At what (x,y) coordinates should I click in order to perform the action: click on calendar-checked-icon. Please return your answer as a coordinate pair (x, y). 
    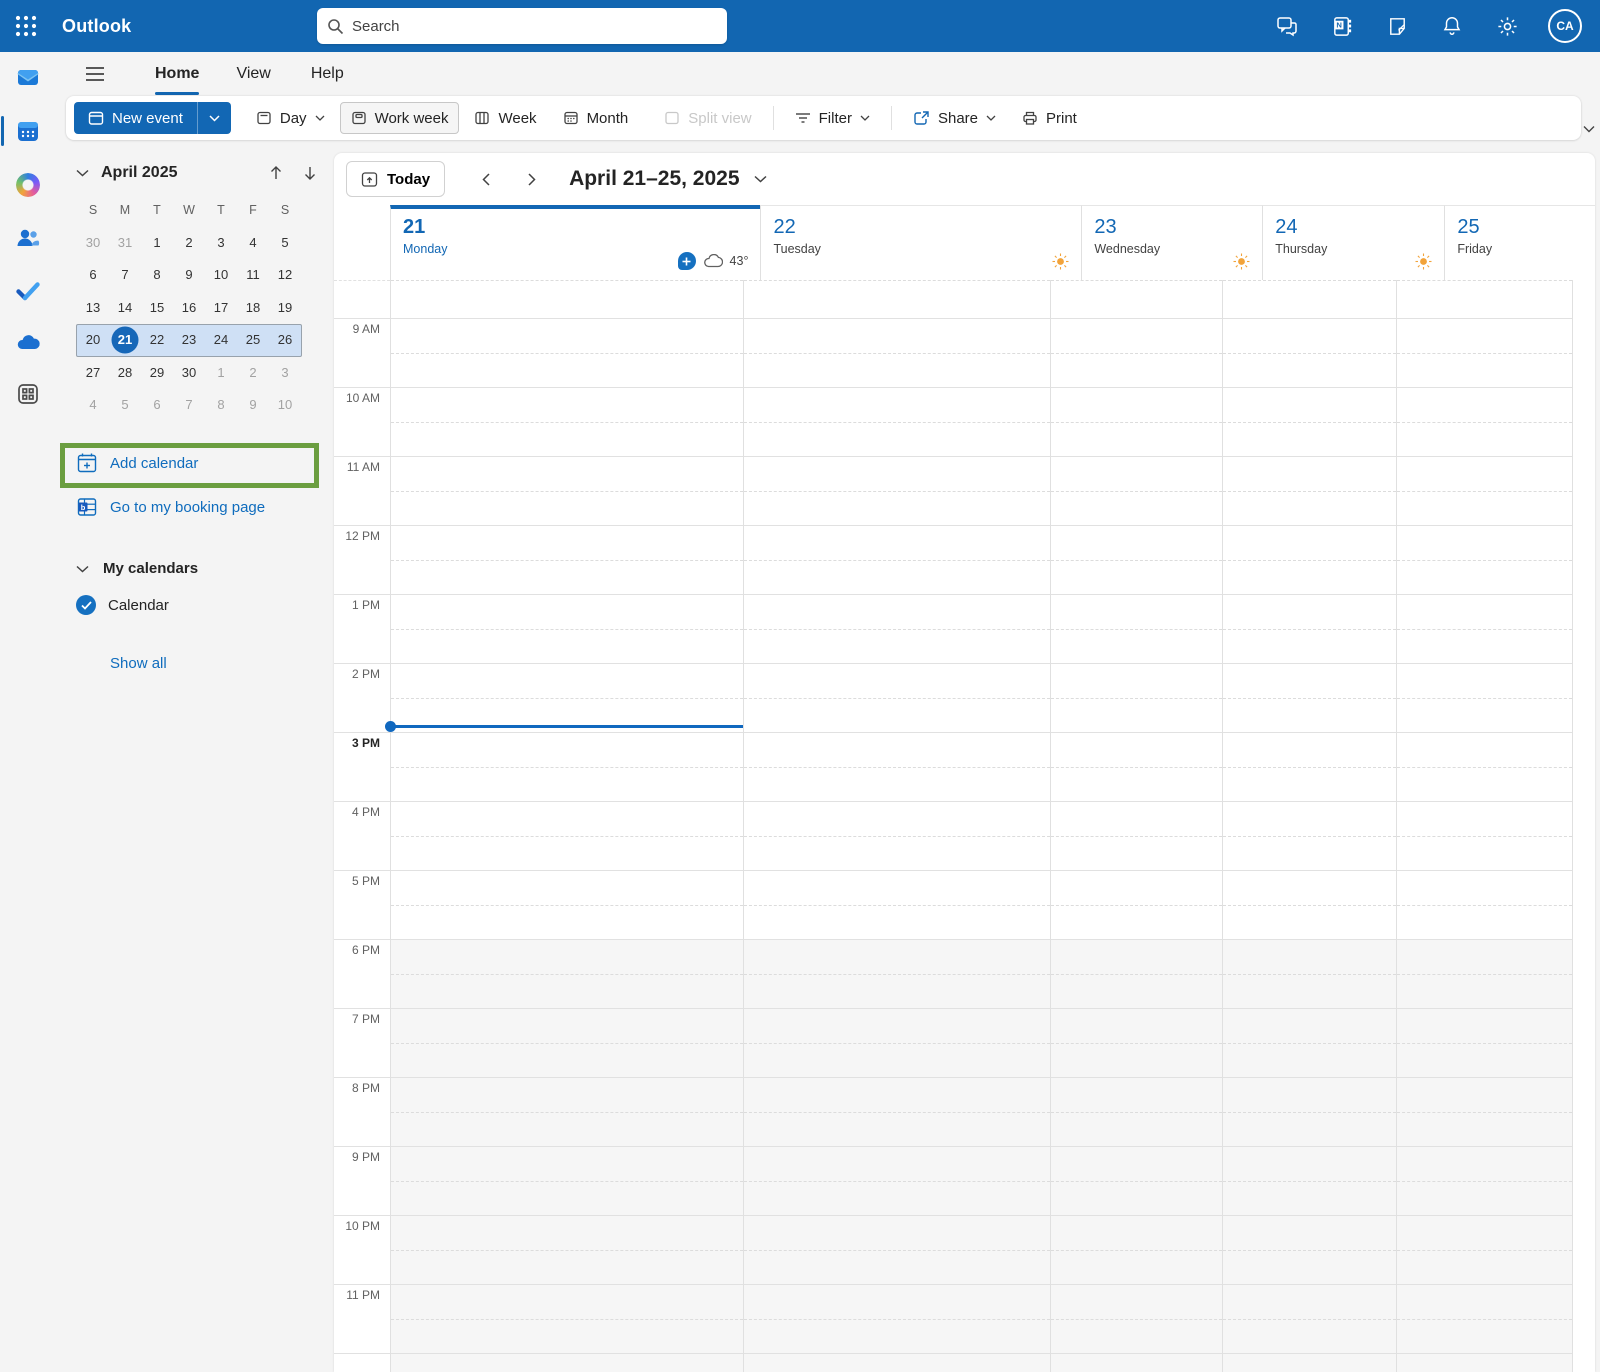
    Looking at the image, I should click on (86, 605).